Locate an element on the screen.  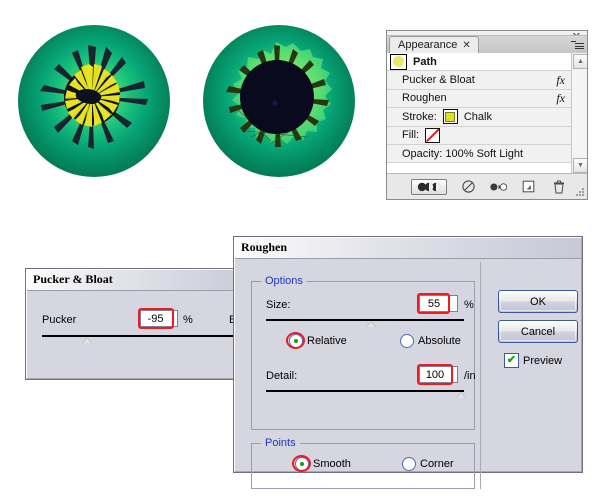
resize-gripper-icon is located at coordinates (580, 192).